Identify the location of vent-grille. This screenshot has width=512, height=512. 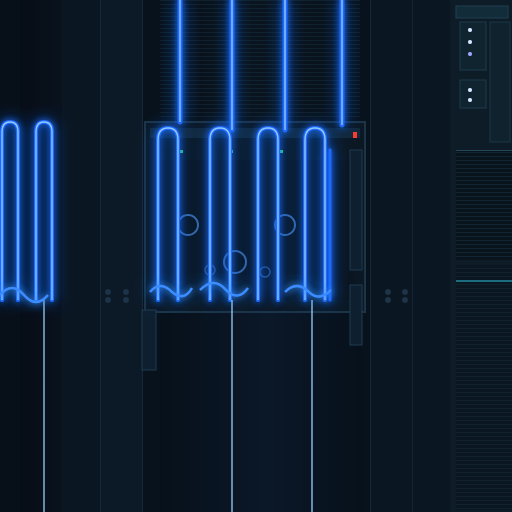
(260, 60).